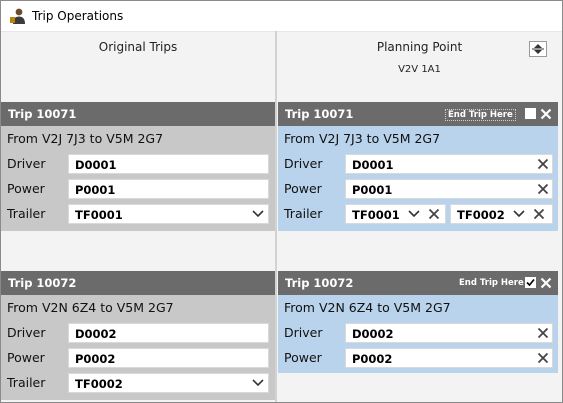 The height and width of the screenshot is (403, 563). Describe the element at coordinates (276, 216) in the screenshot. I see `column-divider` at that location.